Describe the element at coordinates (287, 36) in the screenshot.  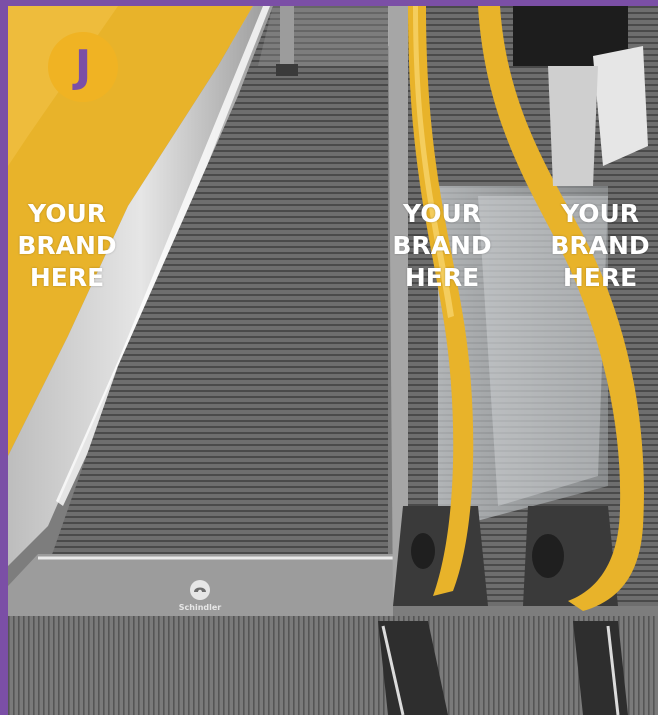
I see `person-leg` at that location.